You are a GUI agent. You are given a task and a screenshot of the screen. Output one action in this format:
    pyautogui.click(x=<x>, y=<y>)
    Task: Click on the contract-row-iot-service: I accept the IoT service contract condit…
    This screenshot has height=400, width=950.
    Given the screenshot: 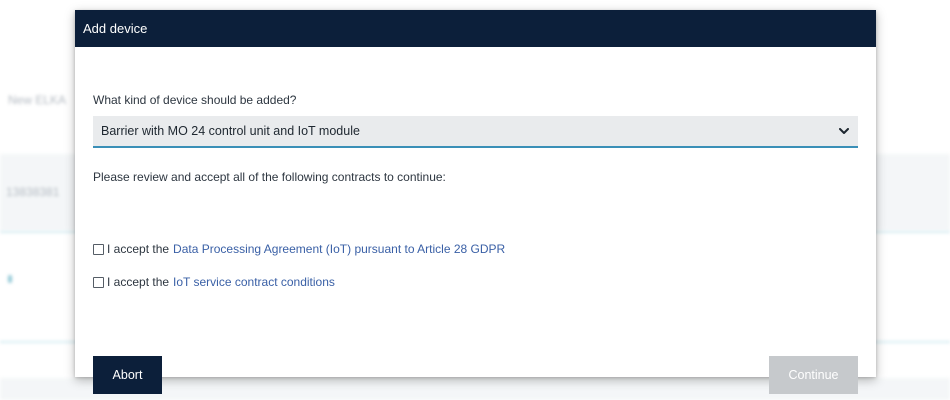 What is the action you would take?
    pyautogui.click(x=214, y=282)
    